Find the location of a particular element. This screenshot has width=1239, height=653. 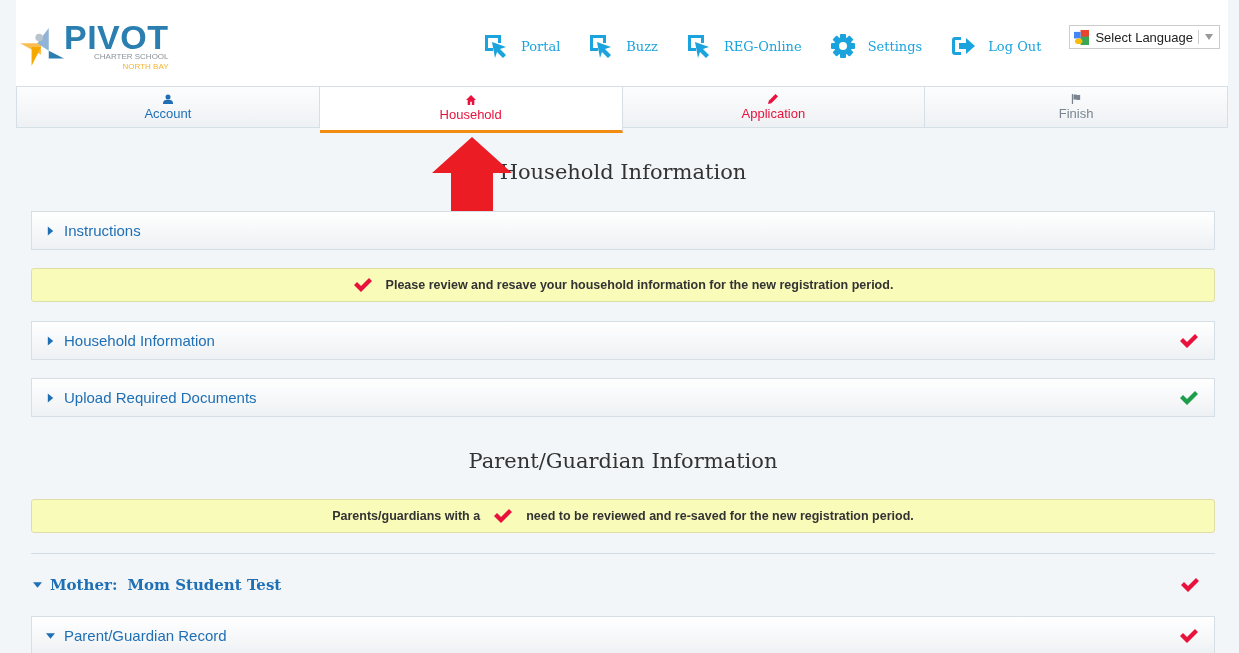

tab: Account is located at coordinates (168, 107).